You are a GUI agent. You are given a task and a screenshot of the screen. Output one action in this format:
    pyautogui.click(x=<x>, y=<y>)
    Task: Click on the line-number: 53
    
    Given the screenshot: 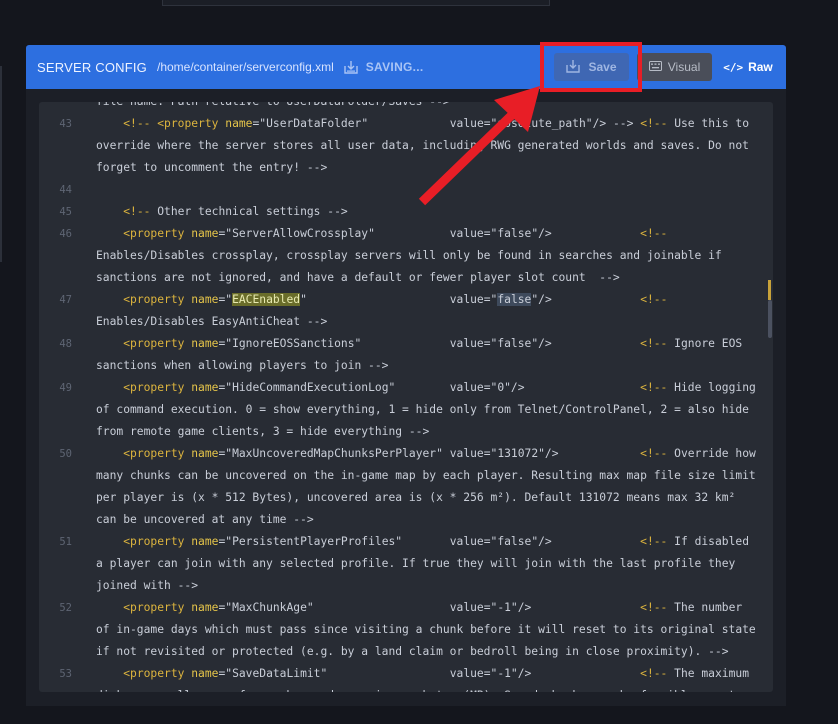 What is the action you would take?
    pyautogui.click(x=65, y=674)
    